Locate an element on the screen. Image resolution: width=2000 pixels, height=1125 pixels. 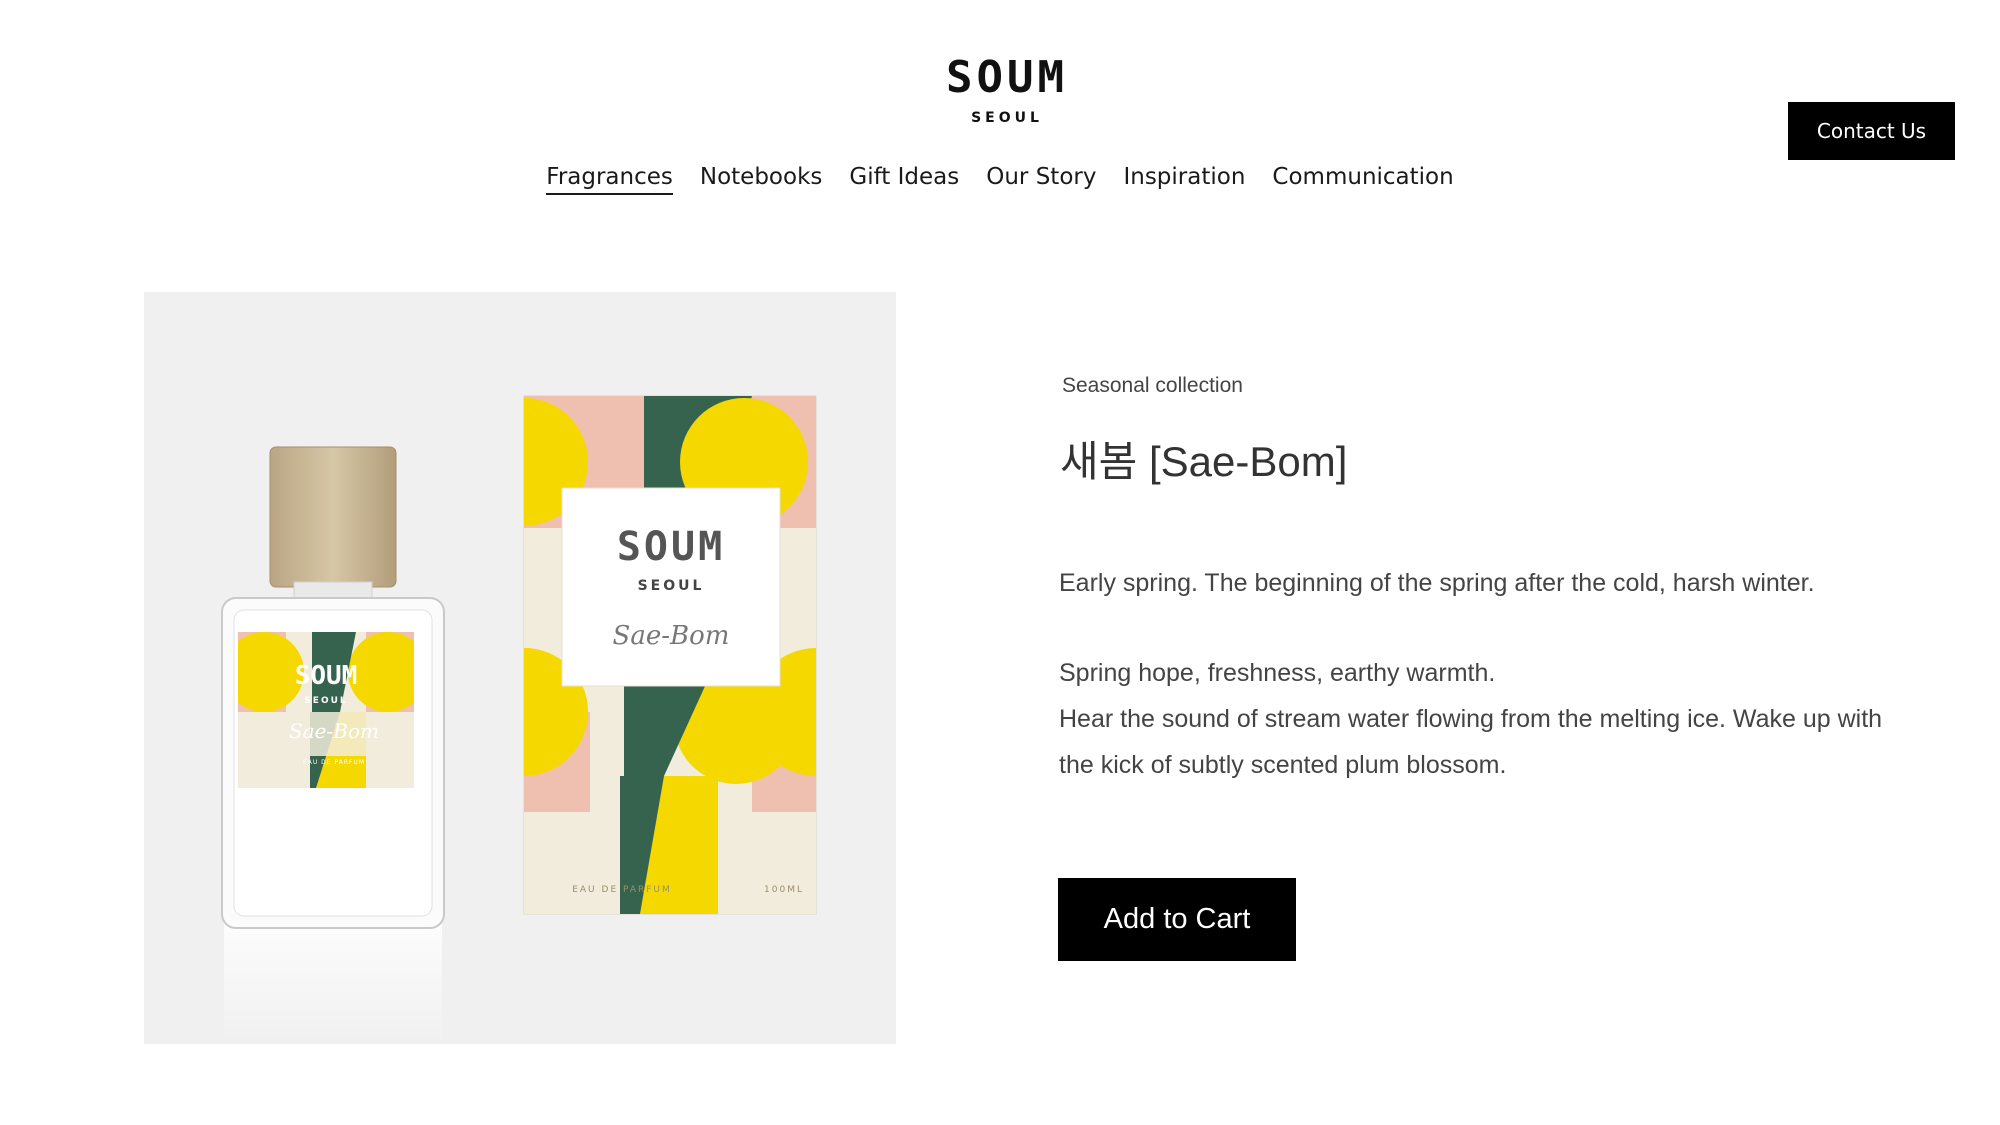
nav-item-fragrances: Fragrances is located at coordinates (609, 179).